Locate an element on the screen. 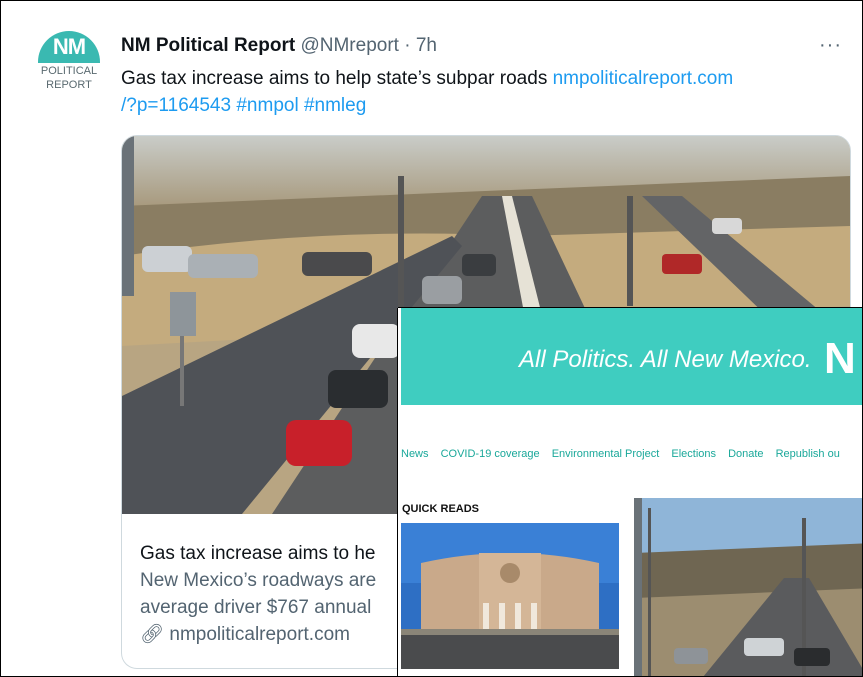 This screenshot has width=863, height=677. timestamp: 7h is located at coordinates (426, 45).